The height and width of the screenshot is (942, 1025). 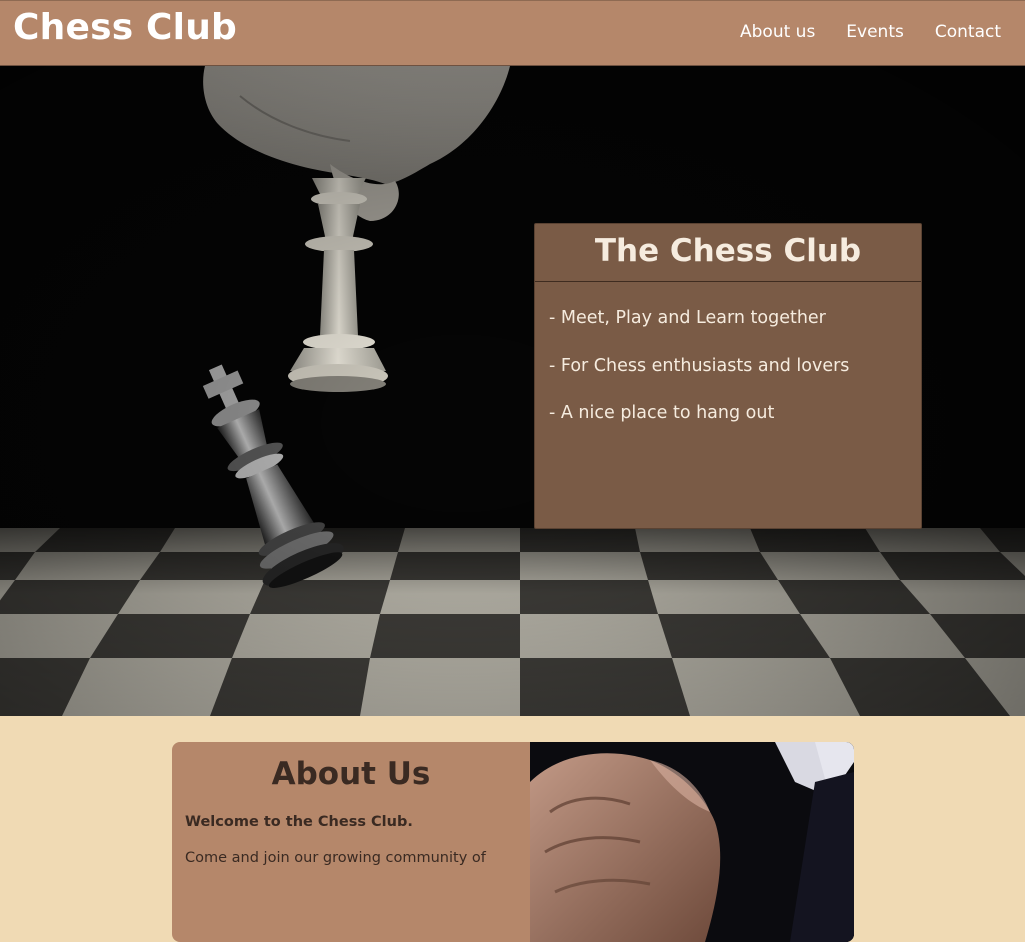 I want to click on hero-card-title: The Chess Club, so click(x=728, y=253).